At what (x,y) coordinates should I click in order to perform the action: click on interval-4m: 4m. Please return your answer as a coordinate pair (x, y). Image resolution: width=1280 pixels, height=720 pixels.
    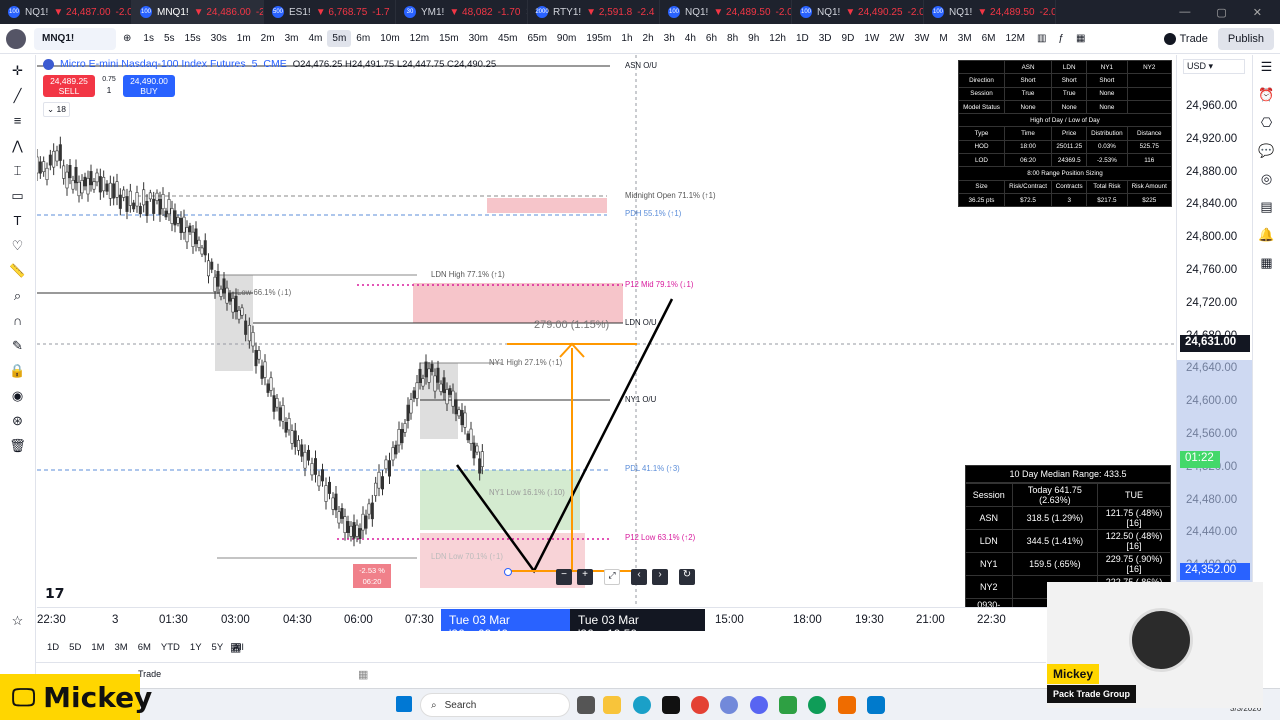
    Looking at the image, I should click on (315, 38).